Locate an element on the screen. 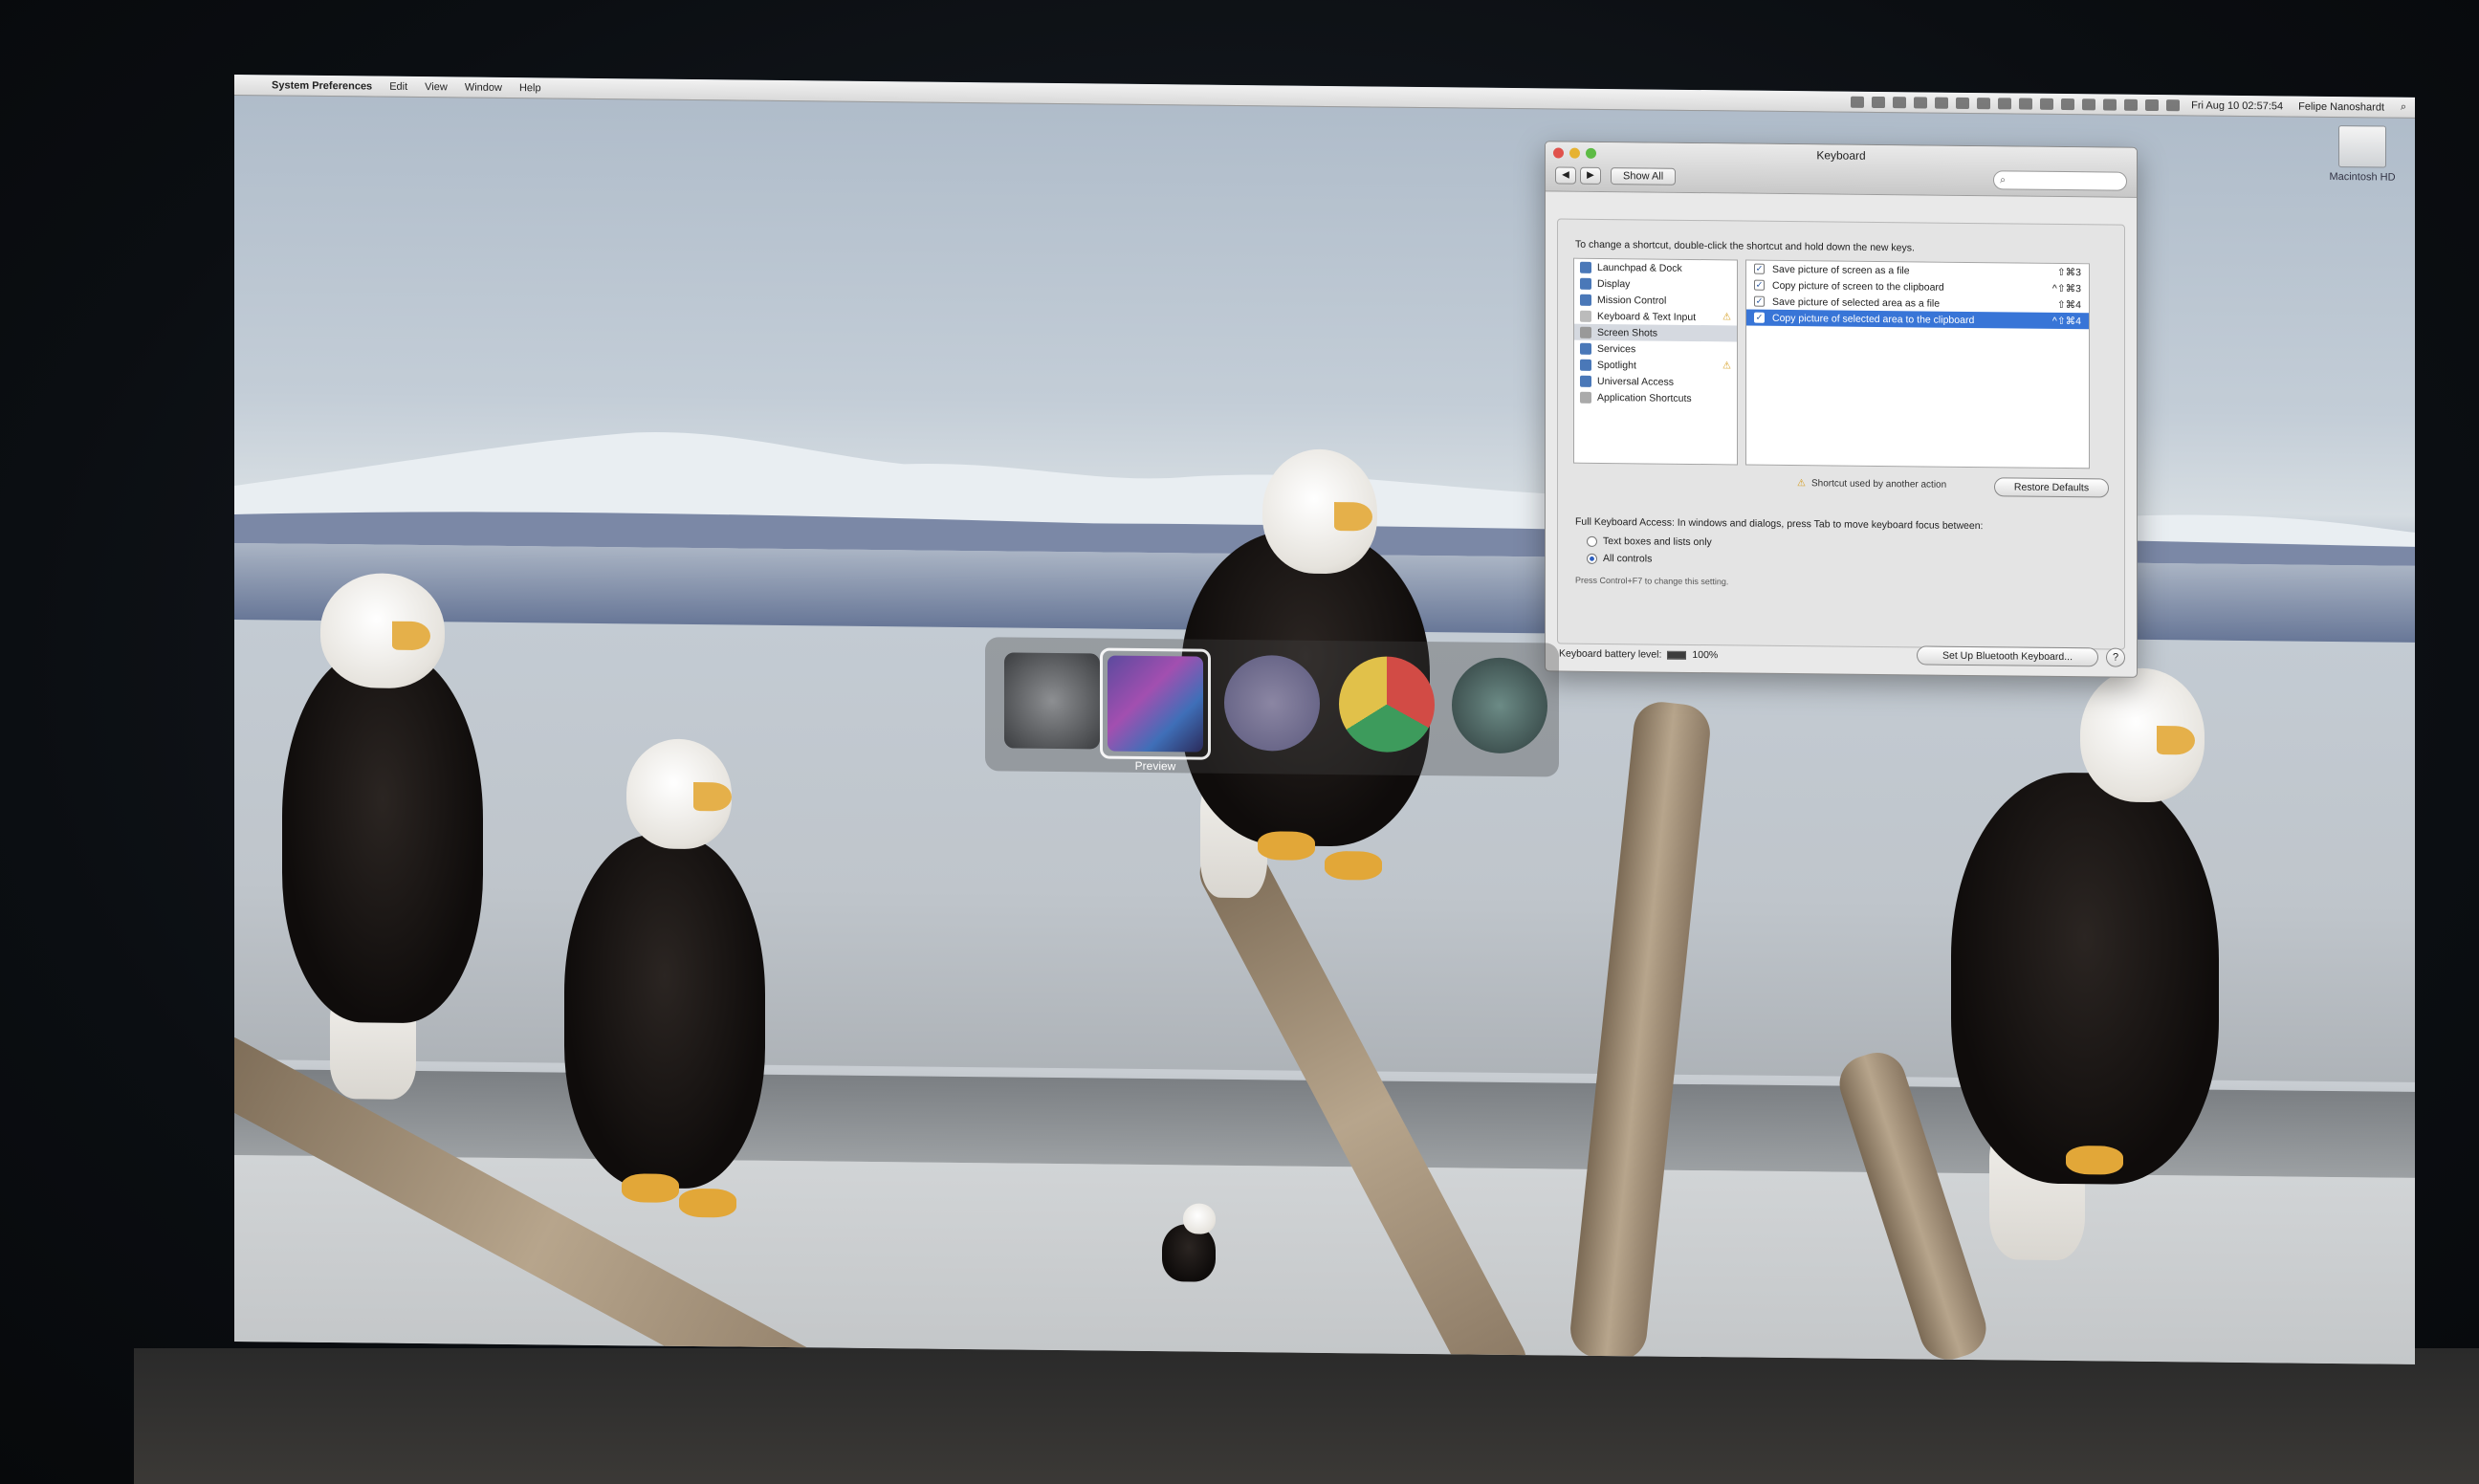  switcher-selected-label: Preview is located at coordinates (1155, 766).